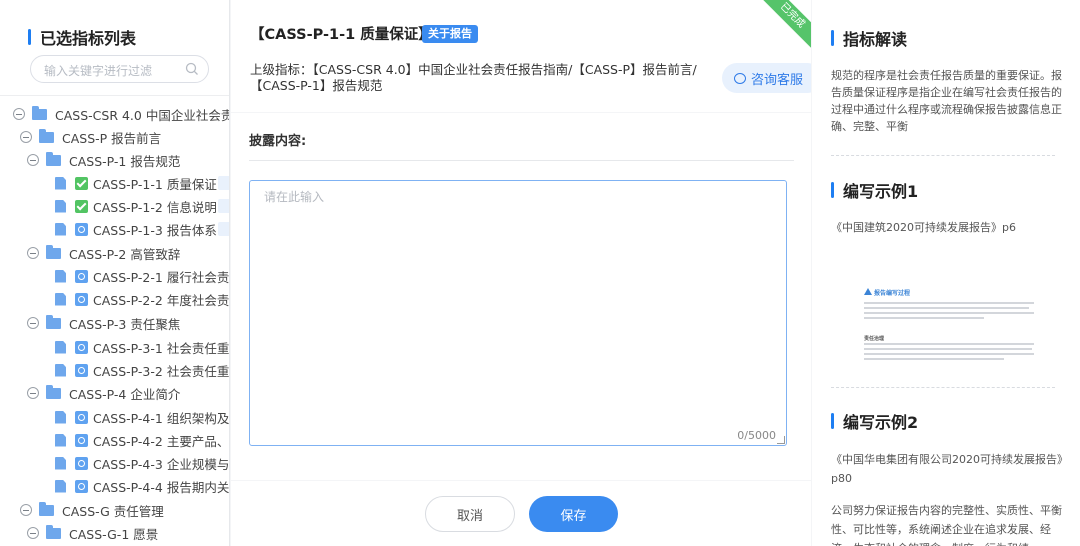 The image size is (1080, 546). I want to click on tree-item-cass-p-4-3: CASS-P-4-3 企业规模与, so click(142, 463).